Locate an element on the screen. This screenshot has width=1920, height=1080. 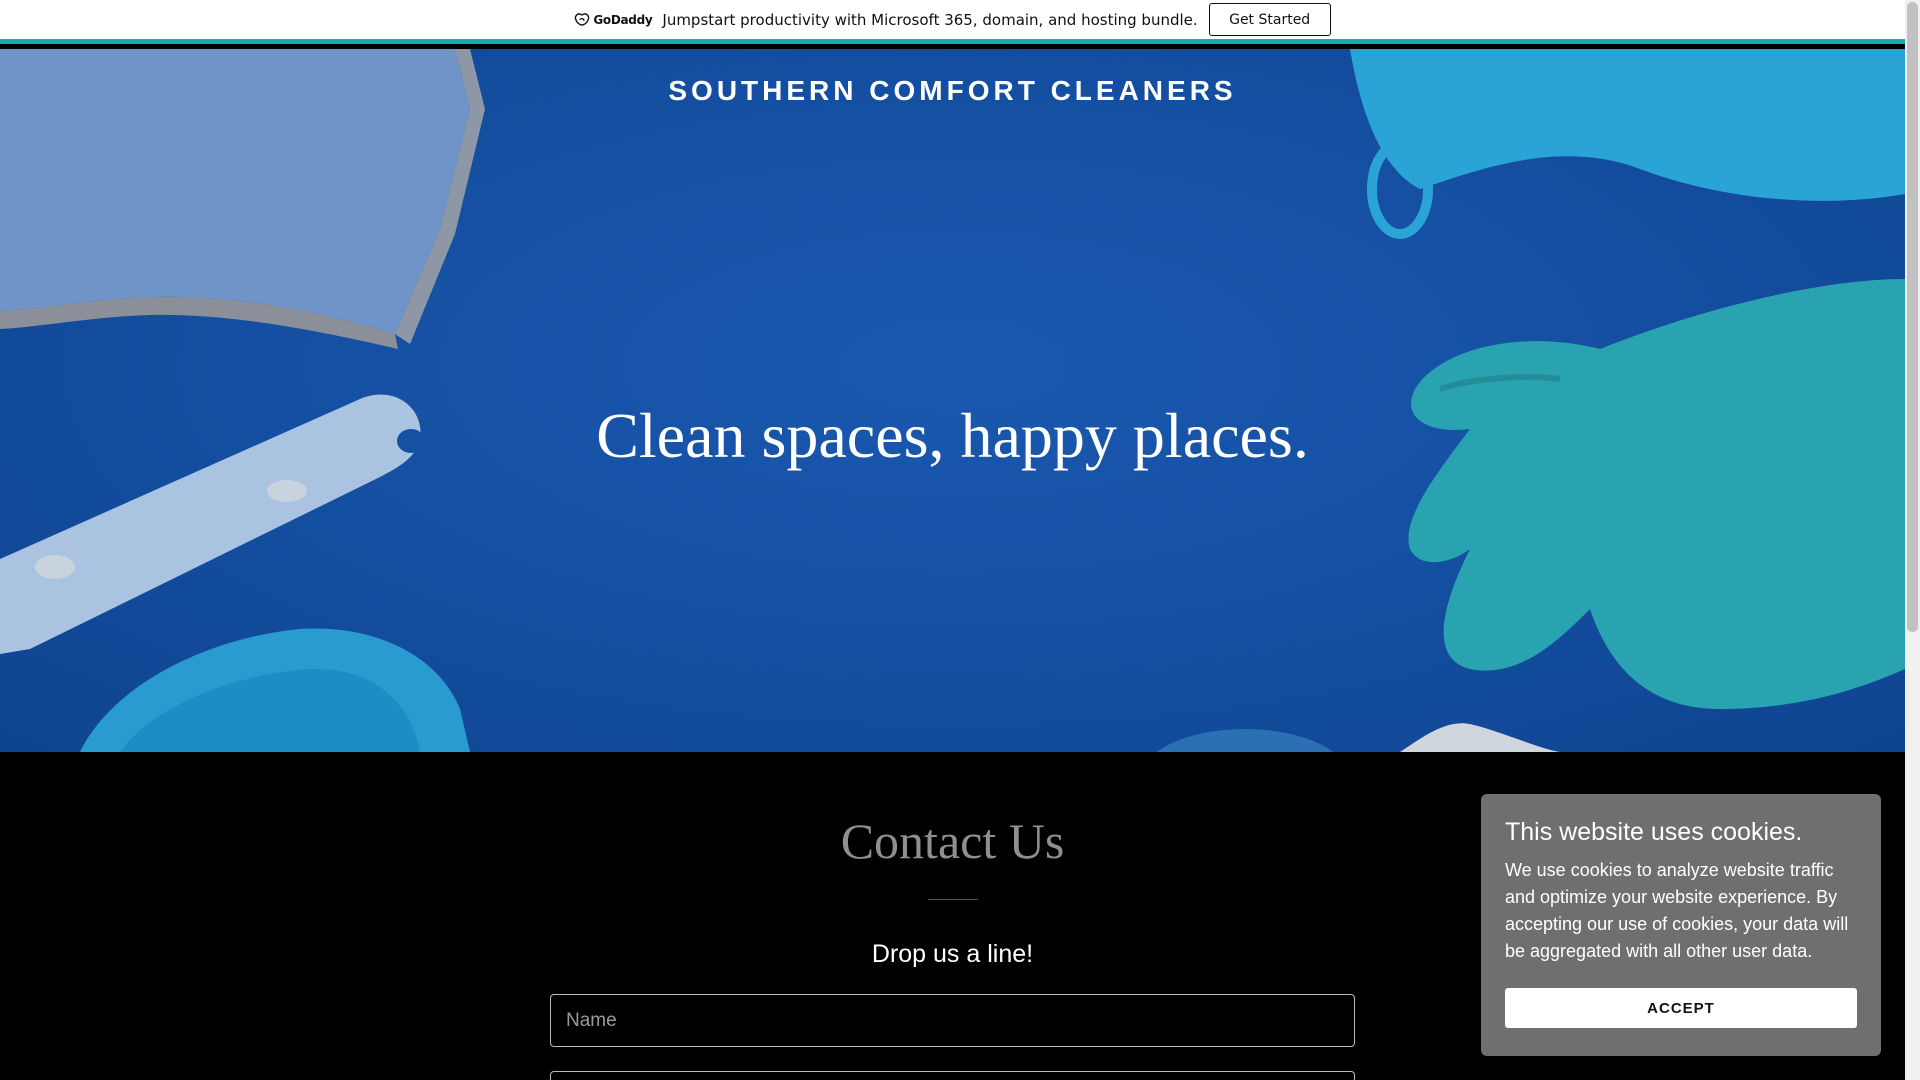
site-brand: SOUTHERN COMFORT CLEANERS is located at coordinates (952, 91).